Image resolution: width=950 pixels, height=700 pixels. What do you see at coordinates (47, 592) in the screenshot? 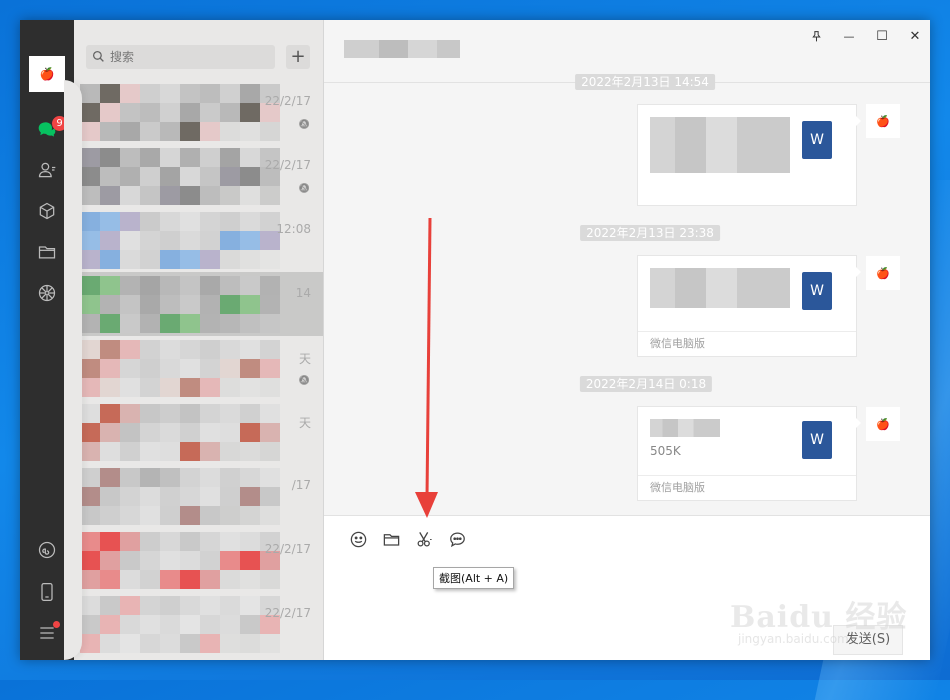
I see `phone-icon` at bounding box center [47, 592].